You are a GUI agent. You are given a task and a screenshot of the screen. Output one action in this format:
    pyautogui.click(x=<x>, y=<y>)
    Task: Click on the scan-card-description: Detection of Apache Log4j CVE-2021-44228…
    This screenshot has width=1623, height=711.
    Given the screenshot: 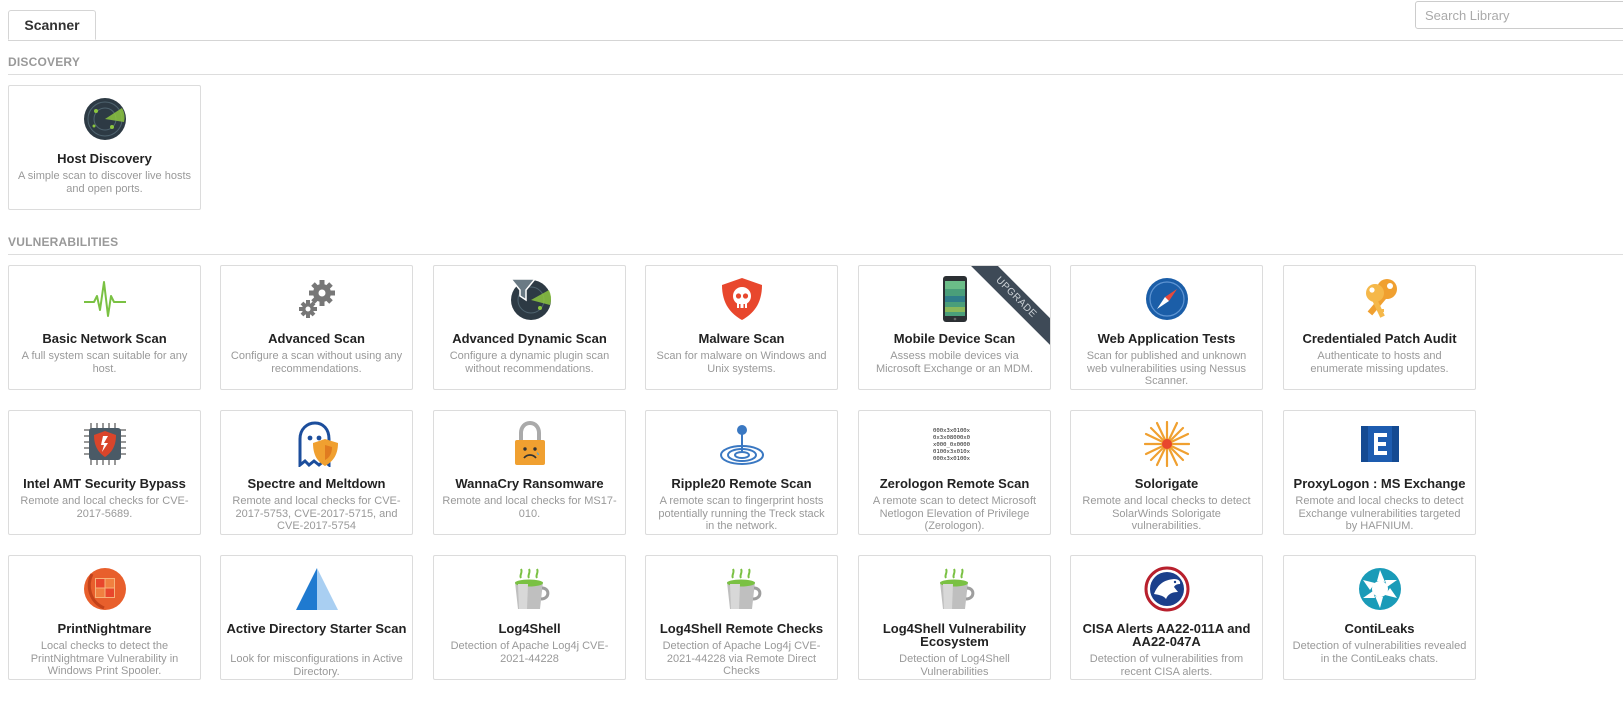 What is the action you would take?
    pyautogui.click(x=741, y=658)
    